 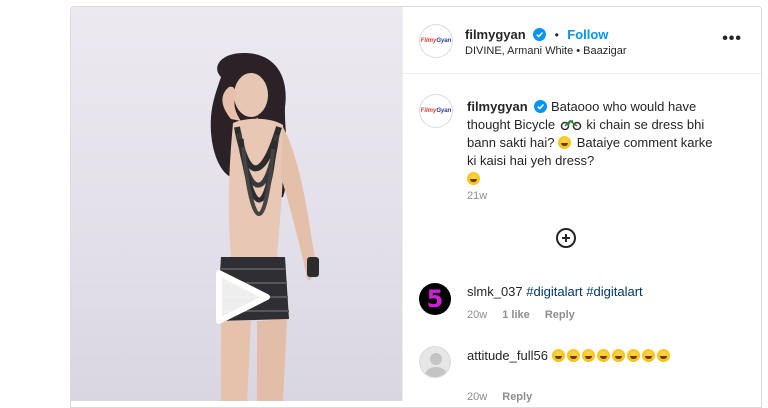 What do you see at coordinates (495, 34) in the screenshot?
I see `header-username: filmygyan` at bounding box center [495, 34].